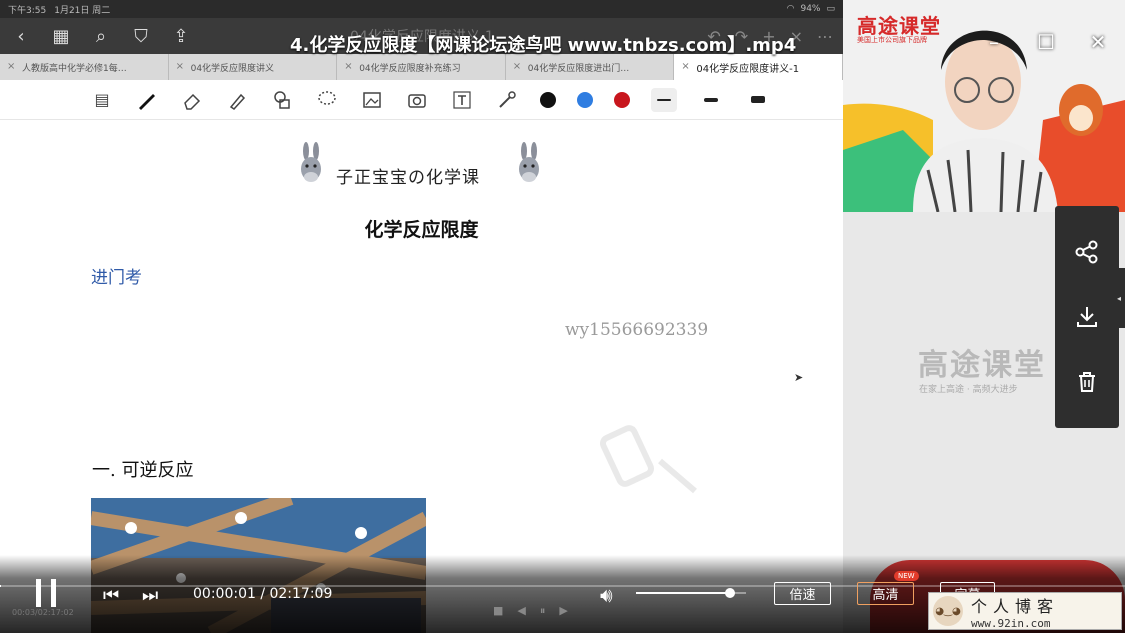  I want to click on tab-doc-3: × 04化学反应限度补充练习, so click(421, 67).